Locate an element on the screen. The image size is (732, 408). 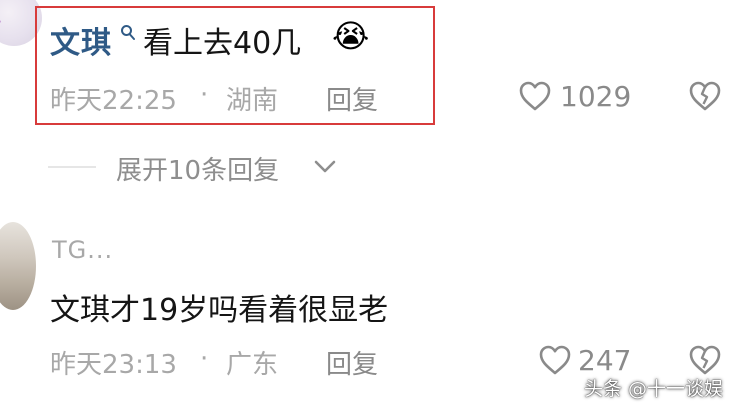
chevron-down-icon is located at coordinates (325, 167).